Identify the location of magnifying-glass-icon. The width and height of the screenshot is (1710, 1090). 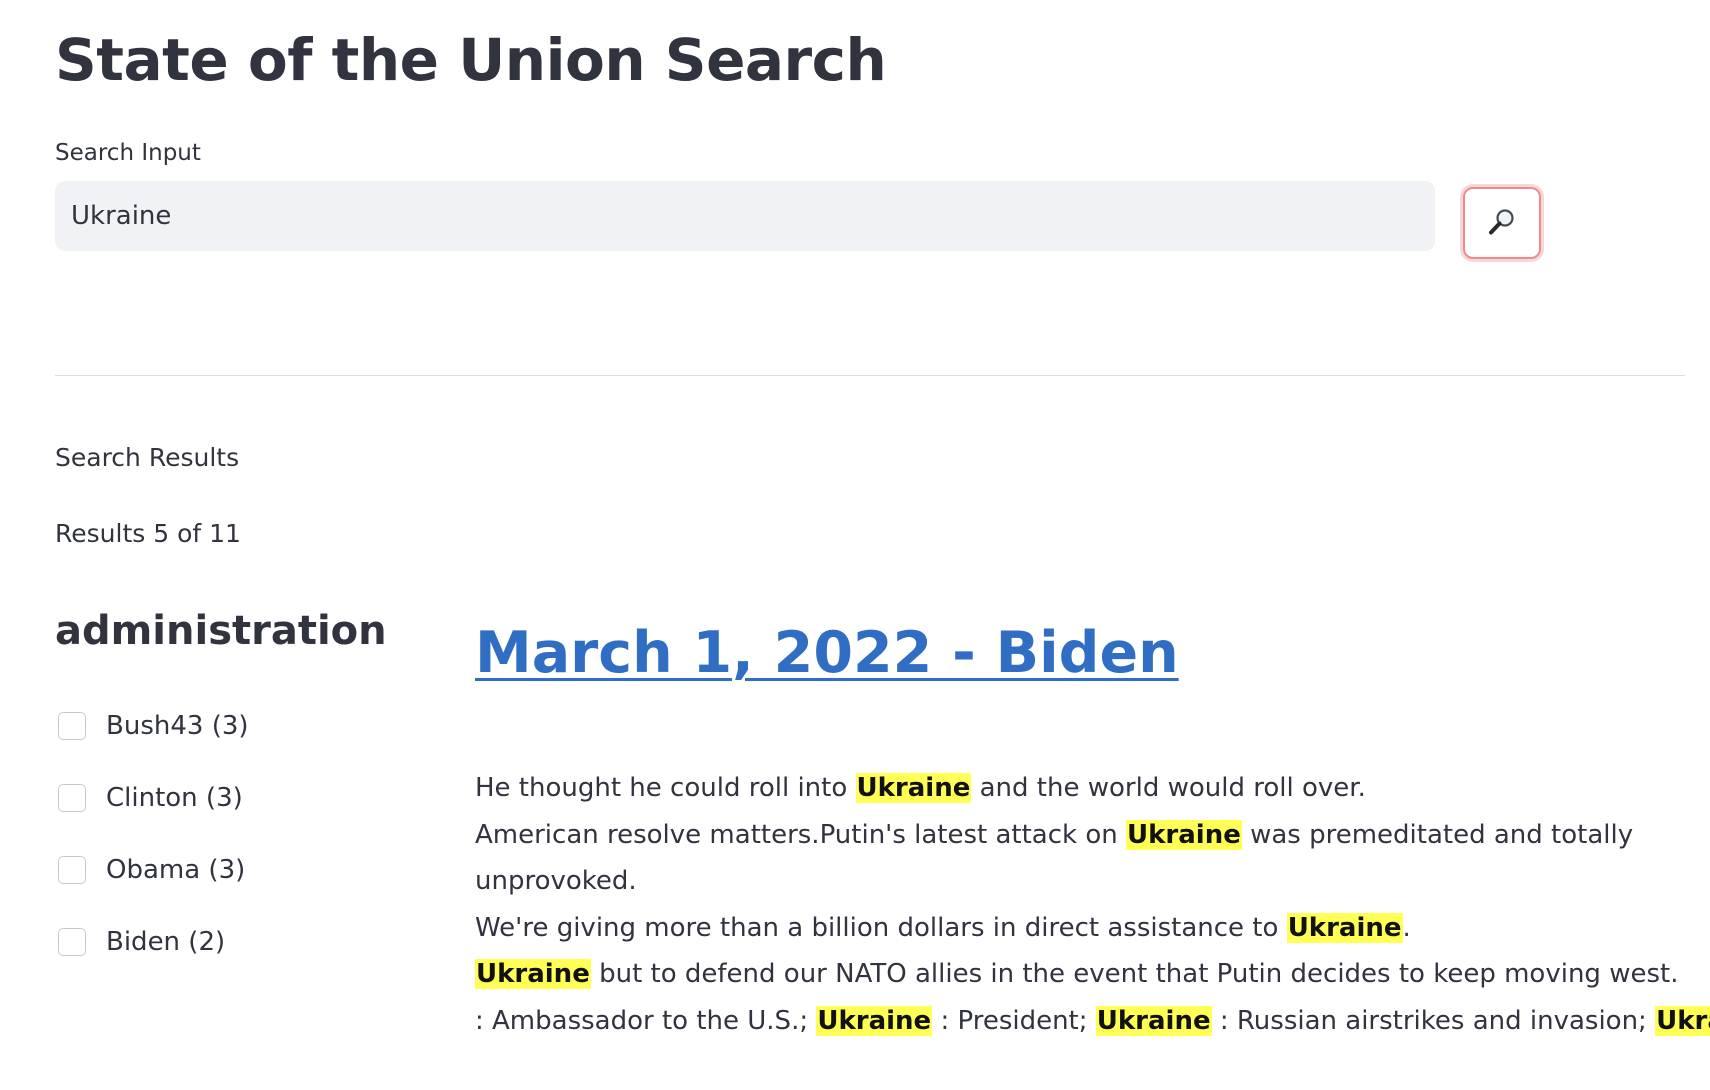
(1502, 223).